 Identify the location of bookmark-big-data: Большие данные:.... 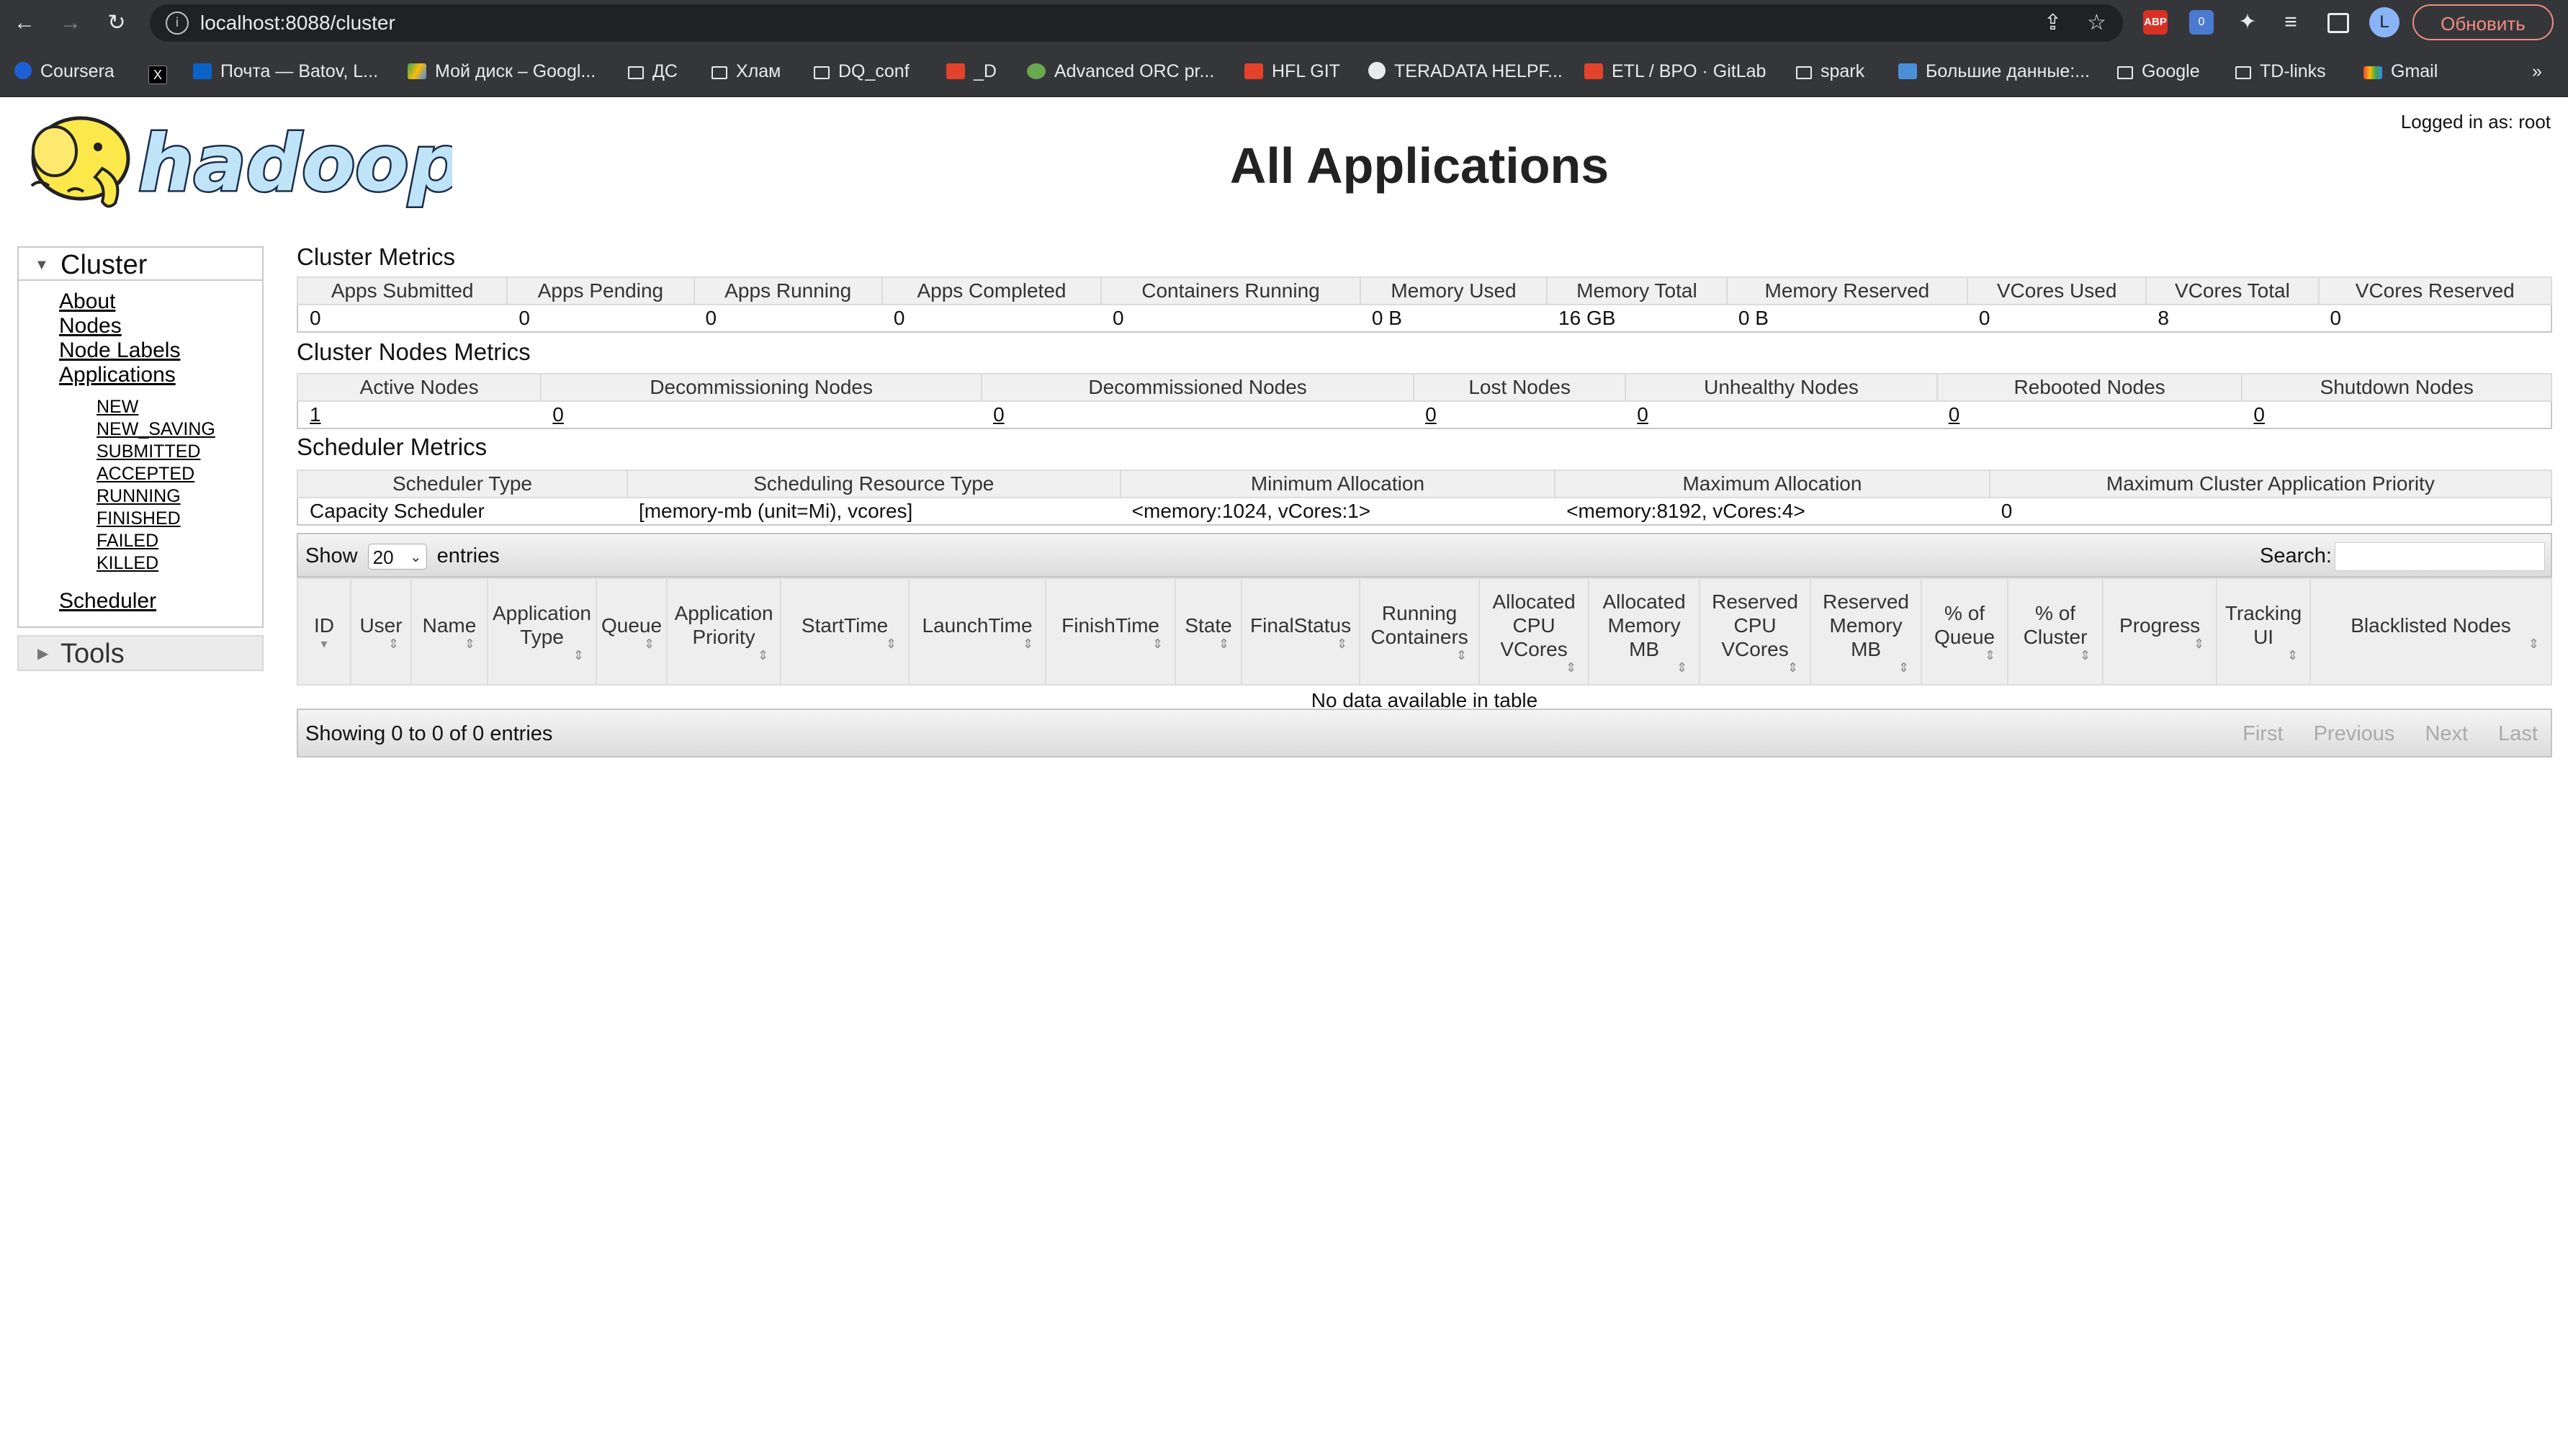
(1994, 71).